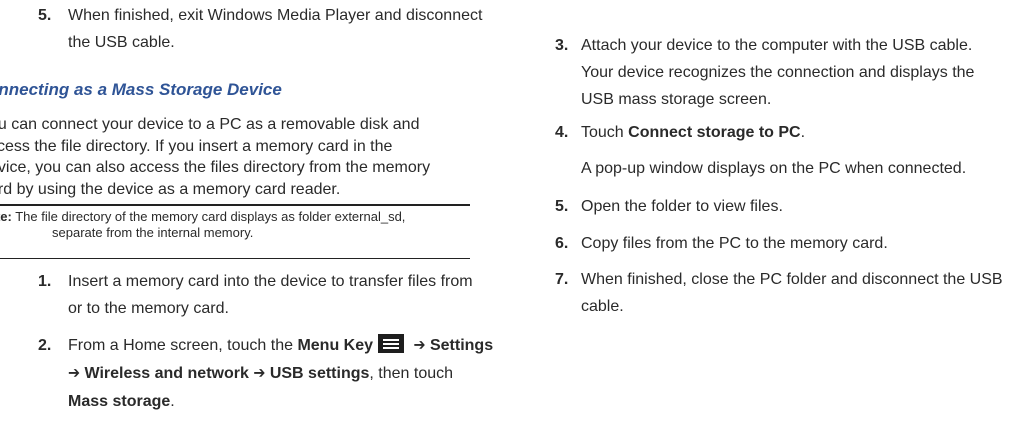  I want to click on section-title: onnecting as a Mass Storage Device, so click(141, 89).